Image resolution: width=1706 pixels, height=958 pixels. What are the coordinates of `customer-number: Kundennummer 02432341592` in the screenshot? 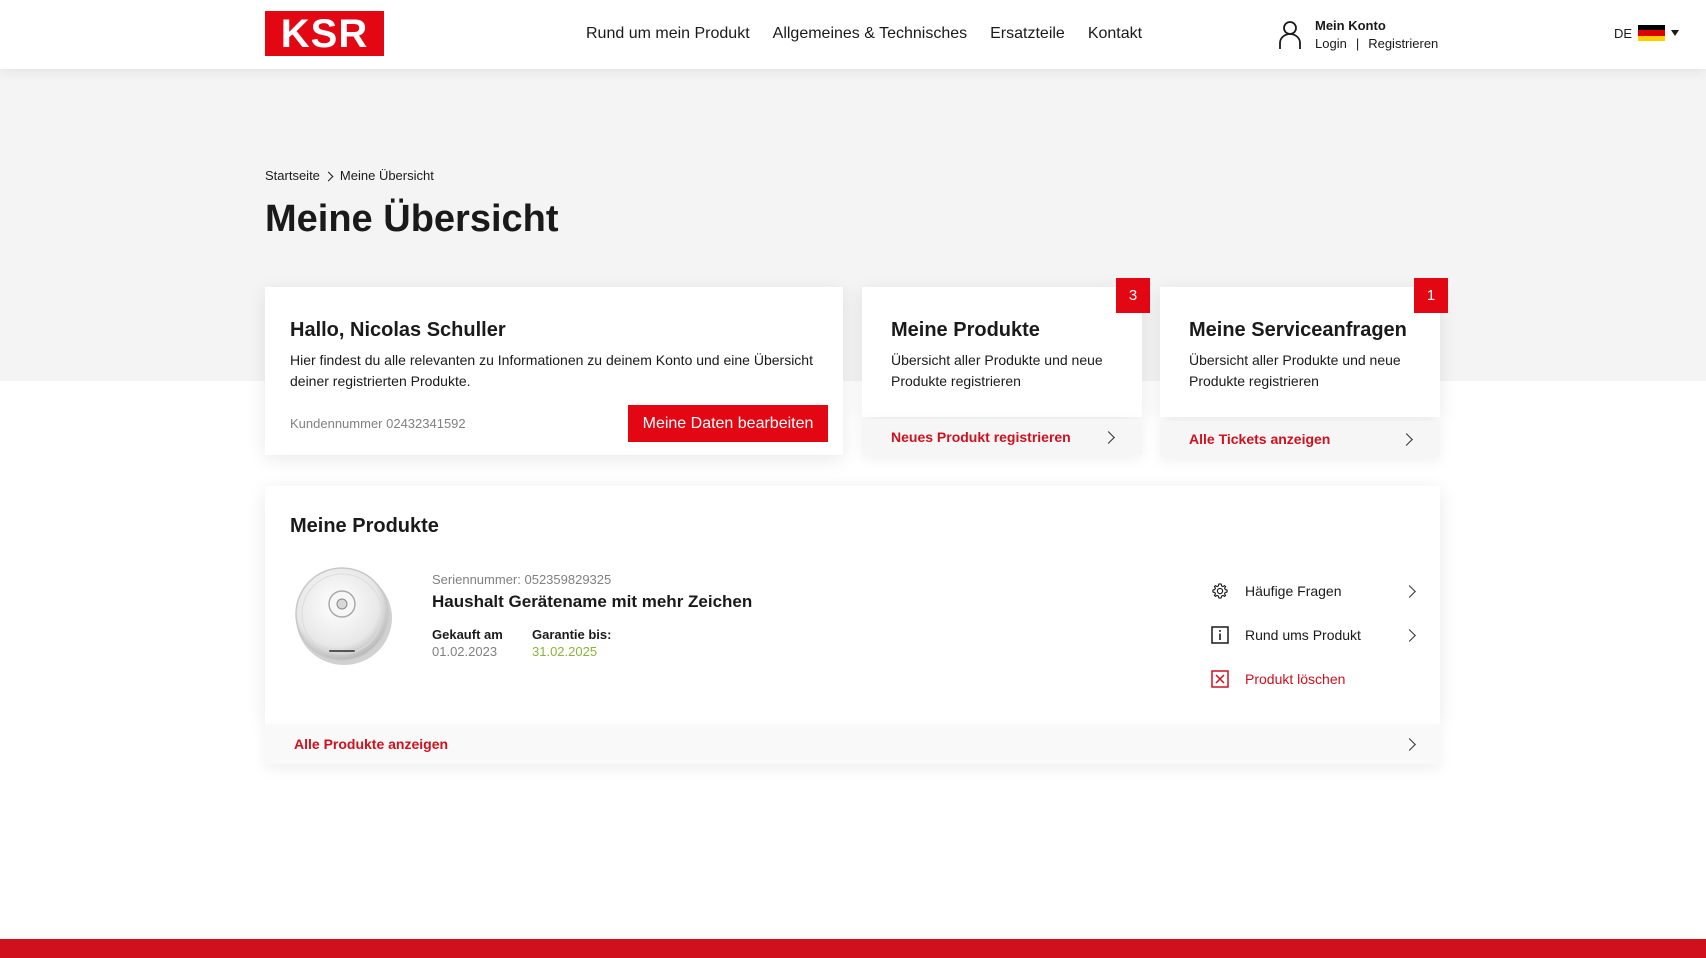 It's located at (378, 423).